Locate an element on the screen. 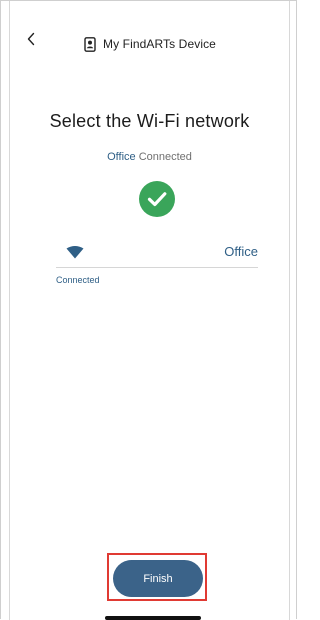 This screenshot has width=320, height=620. check-circle-icon is located at coordinates (157, 199).